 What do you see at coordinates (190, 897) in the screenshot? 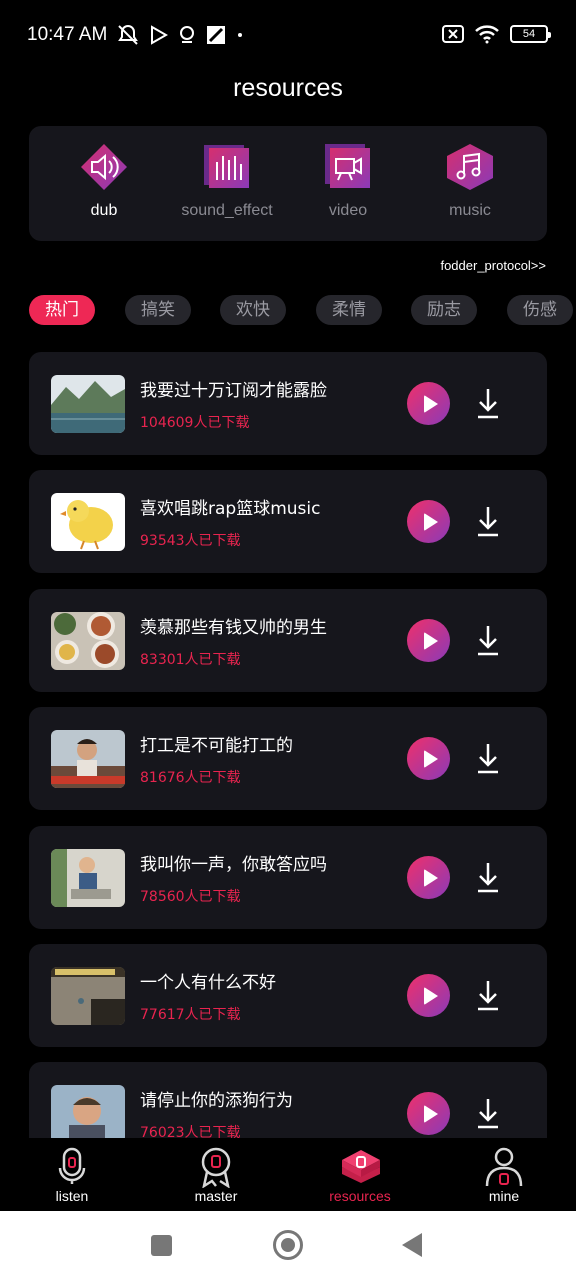
I see `item-downloads: 78560人已下载` at bounding box center [190, 897].